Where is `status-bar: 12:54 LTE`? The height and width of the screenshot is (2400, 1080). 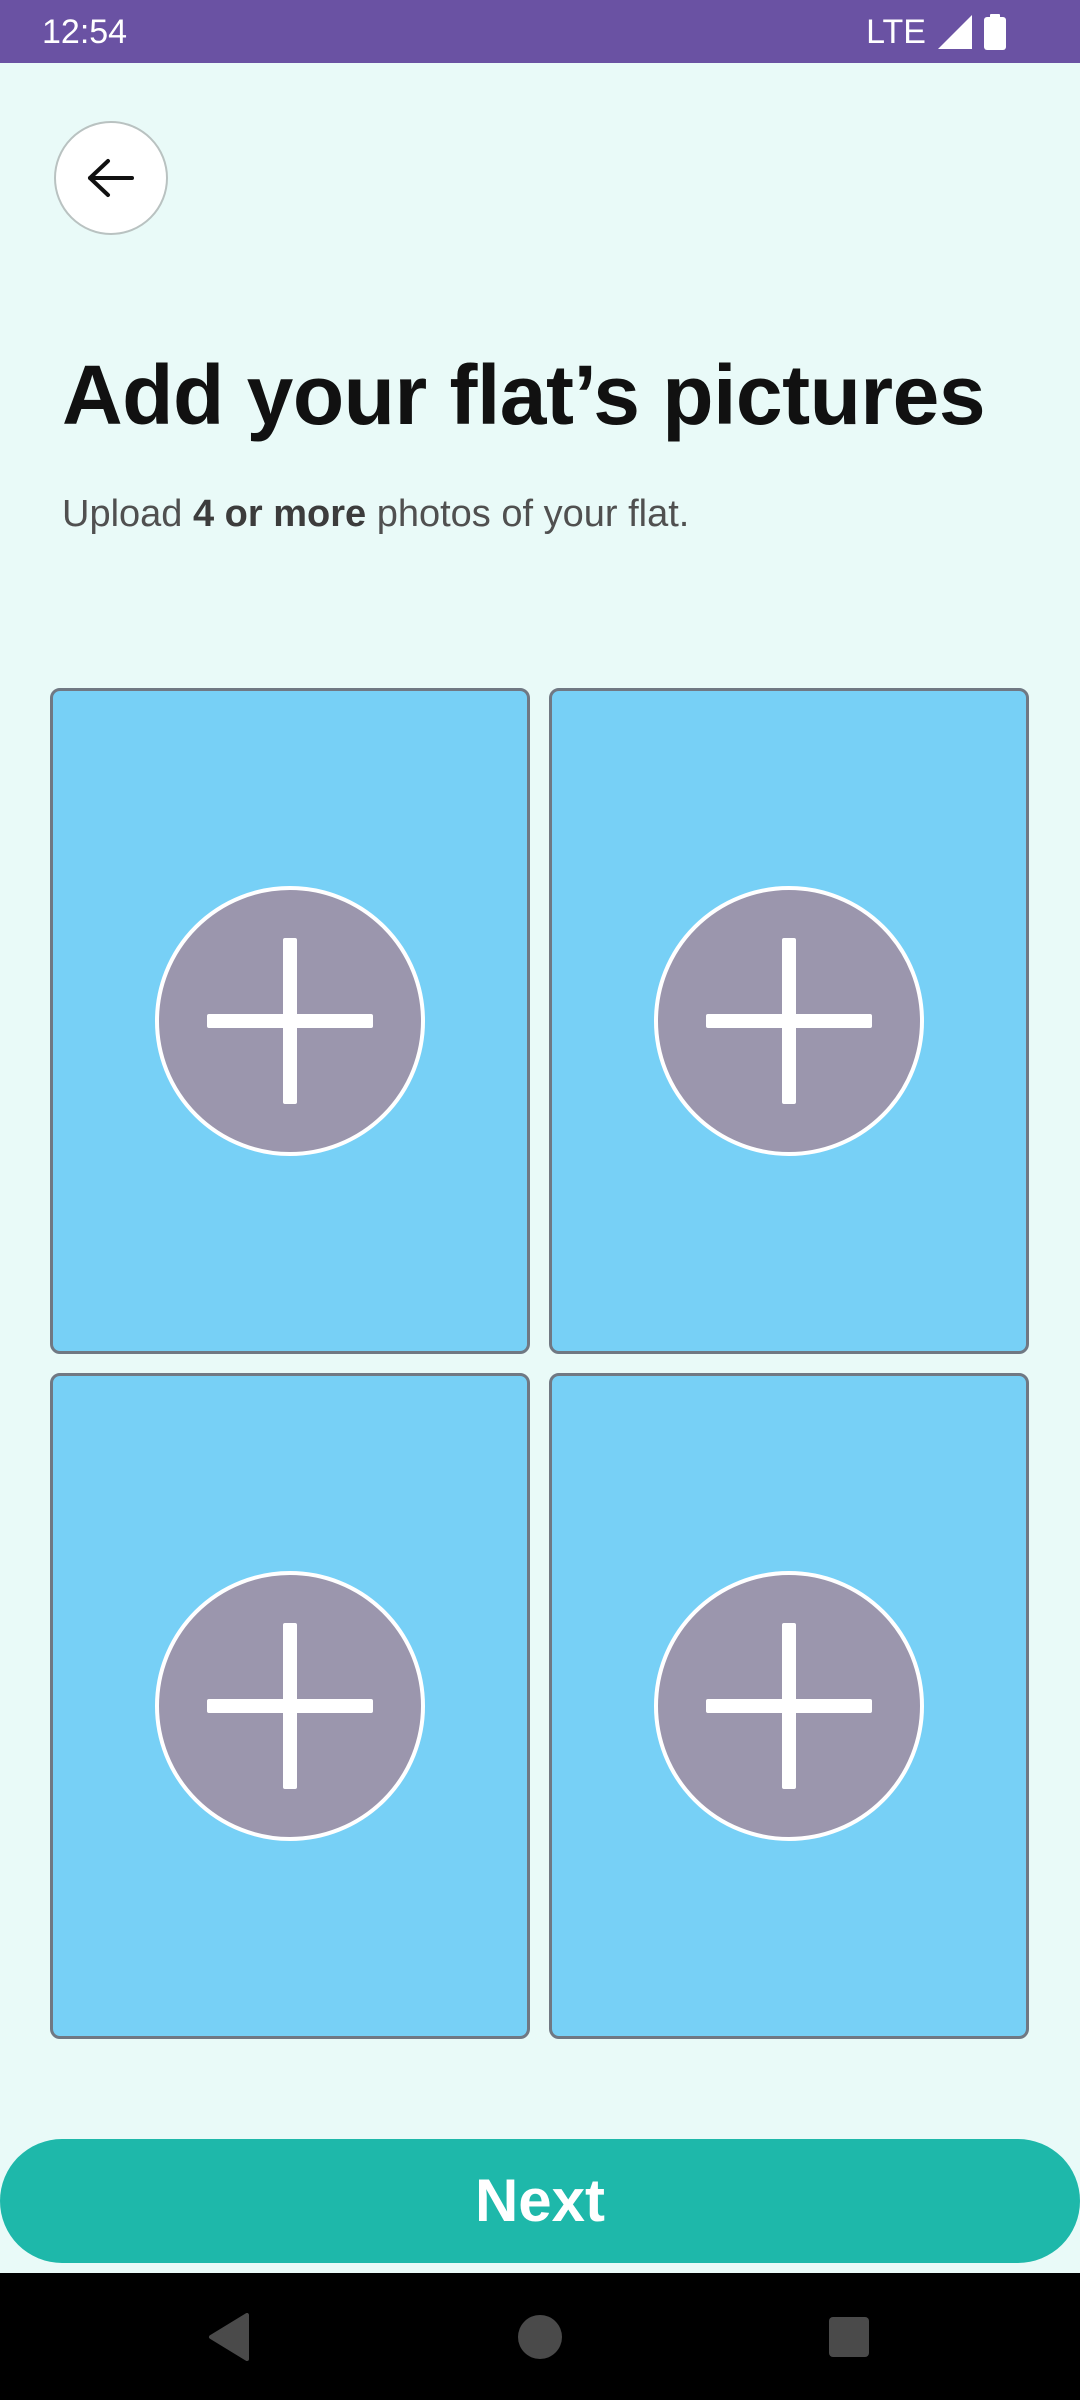 status-bar: 12:54 LTE is located at coordinates (540, 31).